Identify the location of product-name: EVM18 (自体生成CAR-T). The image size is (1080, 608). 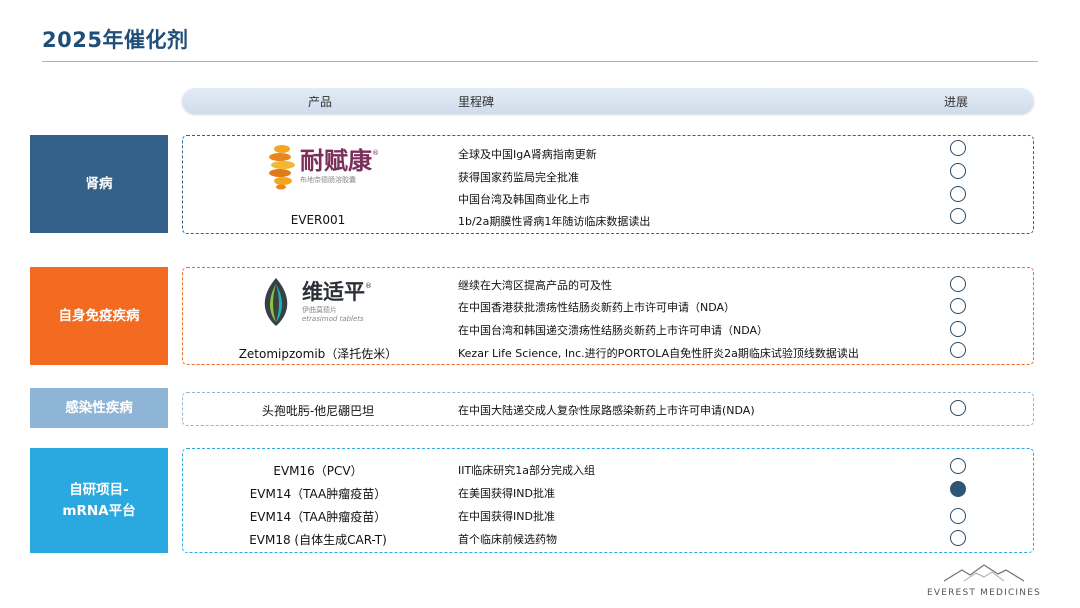
(318, 540).